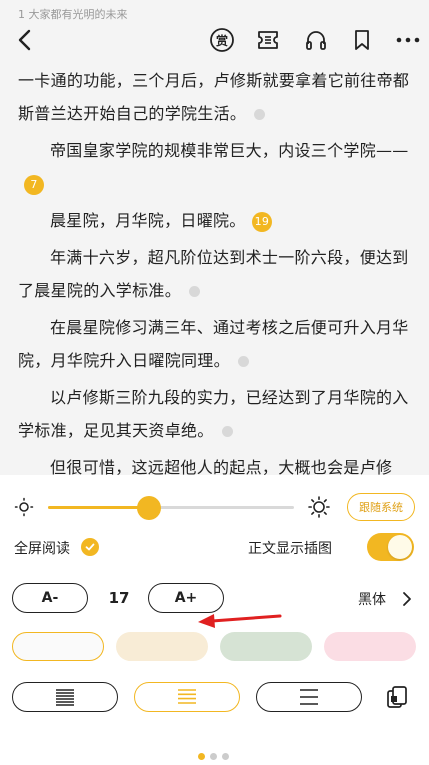 This screenshot has width=429, height=765. What do you see at coordinates (24, 507) in the screenshot?
I see `brightness-low-icon` at bounding box center [24, 507].